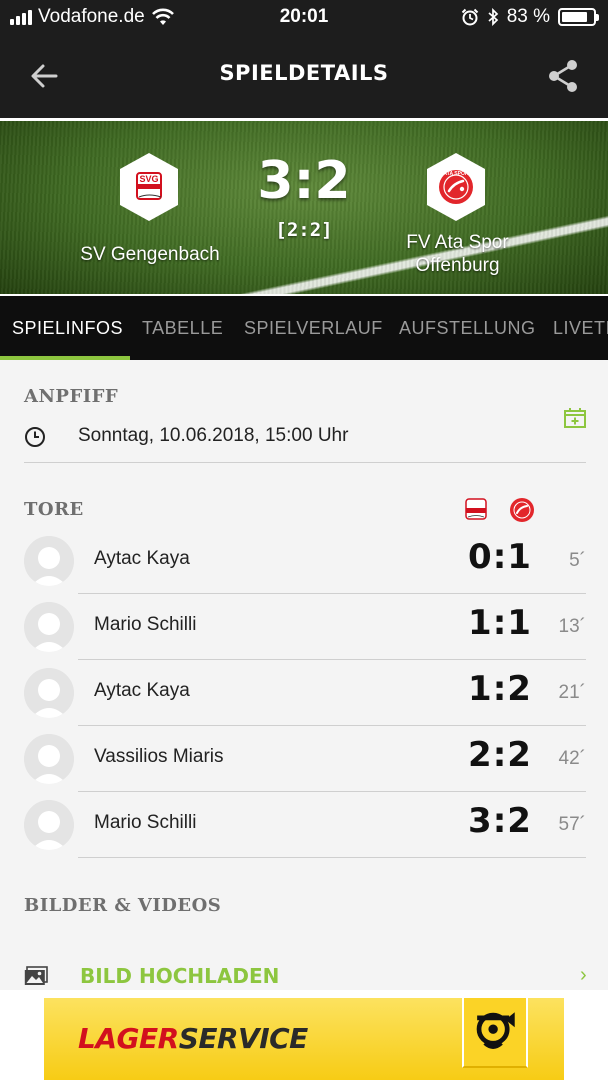 The height and width of the screenshot is (1080, 608). I want to click on battery-fill, so click(574, 17).